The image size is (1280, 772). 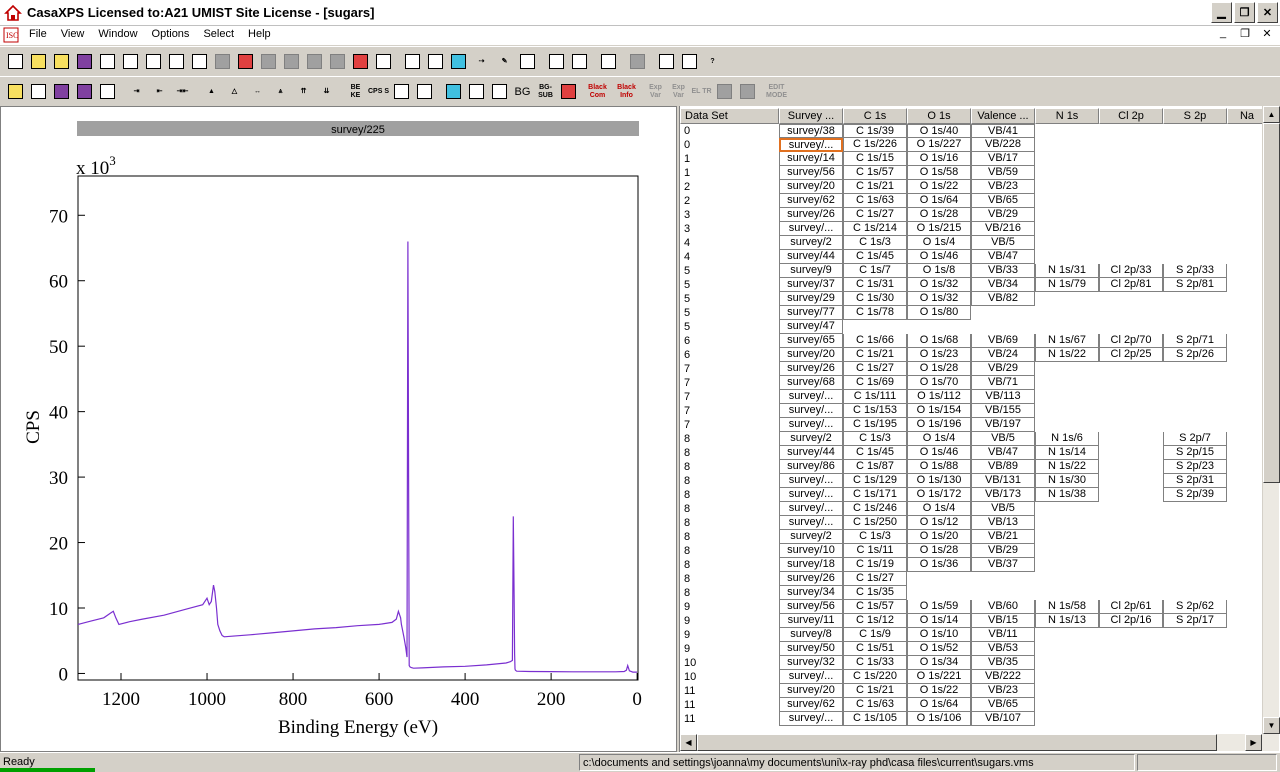 What do you see at coordinates (1195, 495) in the screenshot?
I see `table-cell: S 2p/39` at bounding box center [1195, 495].